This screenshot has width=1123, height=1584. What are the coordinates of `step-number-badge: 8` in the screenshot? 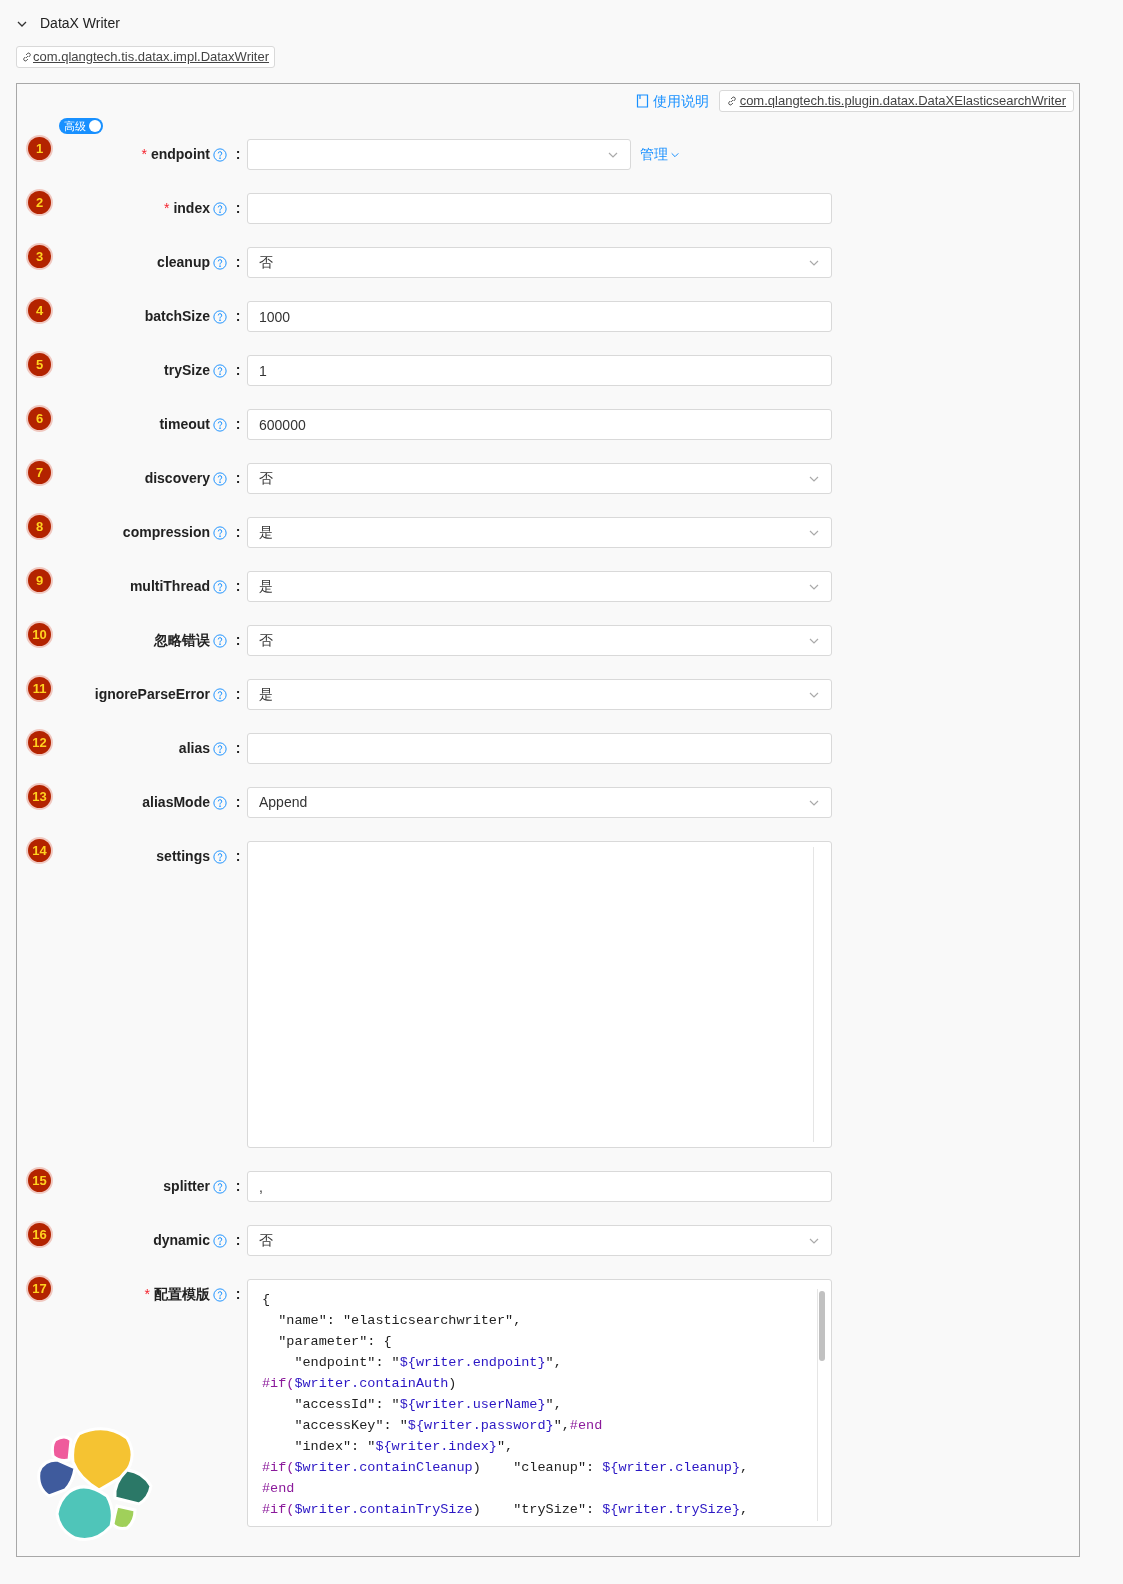 It's located at (39, 526).